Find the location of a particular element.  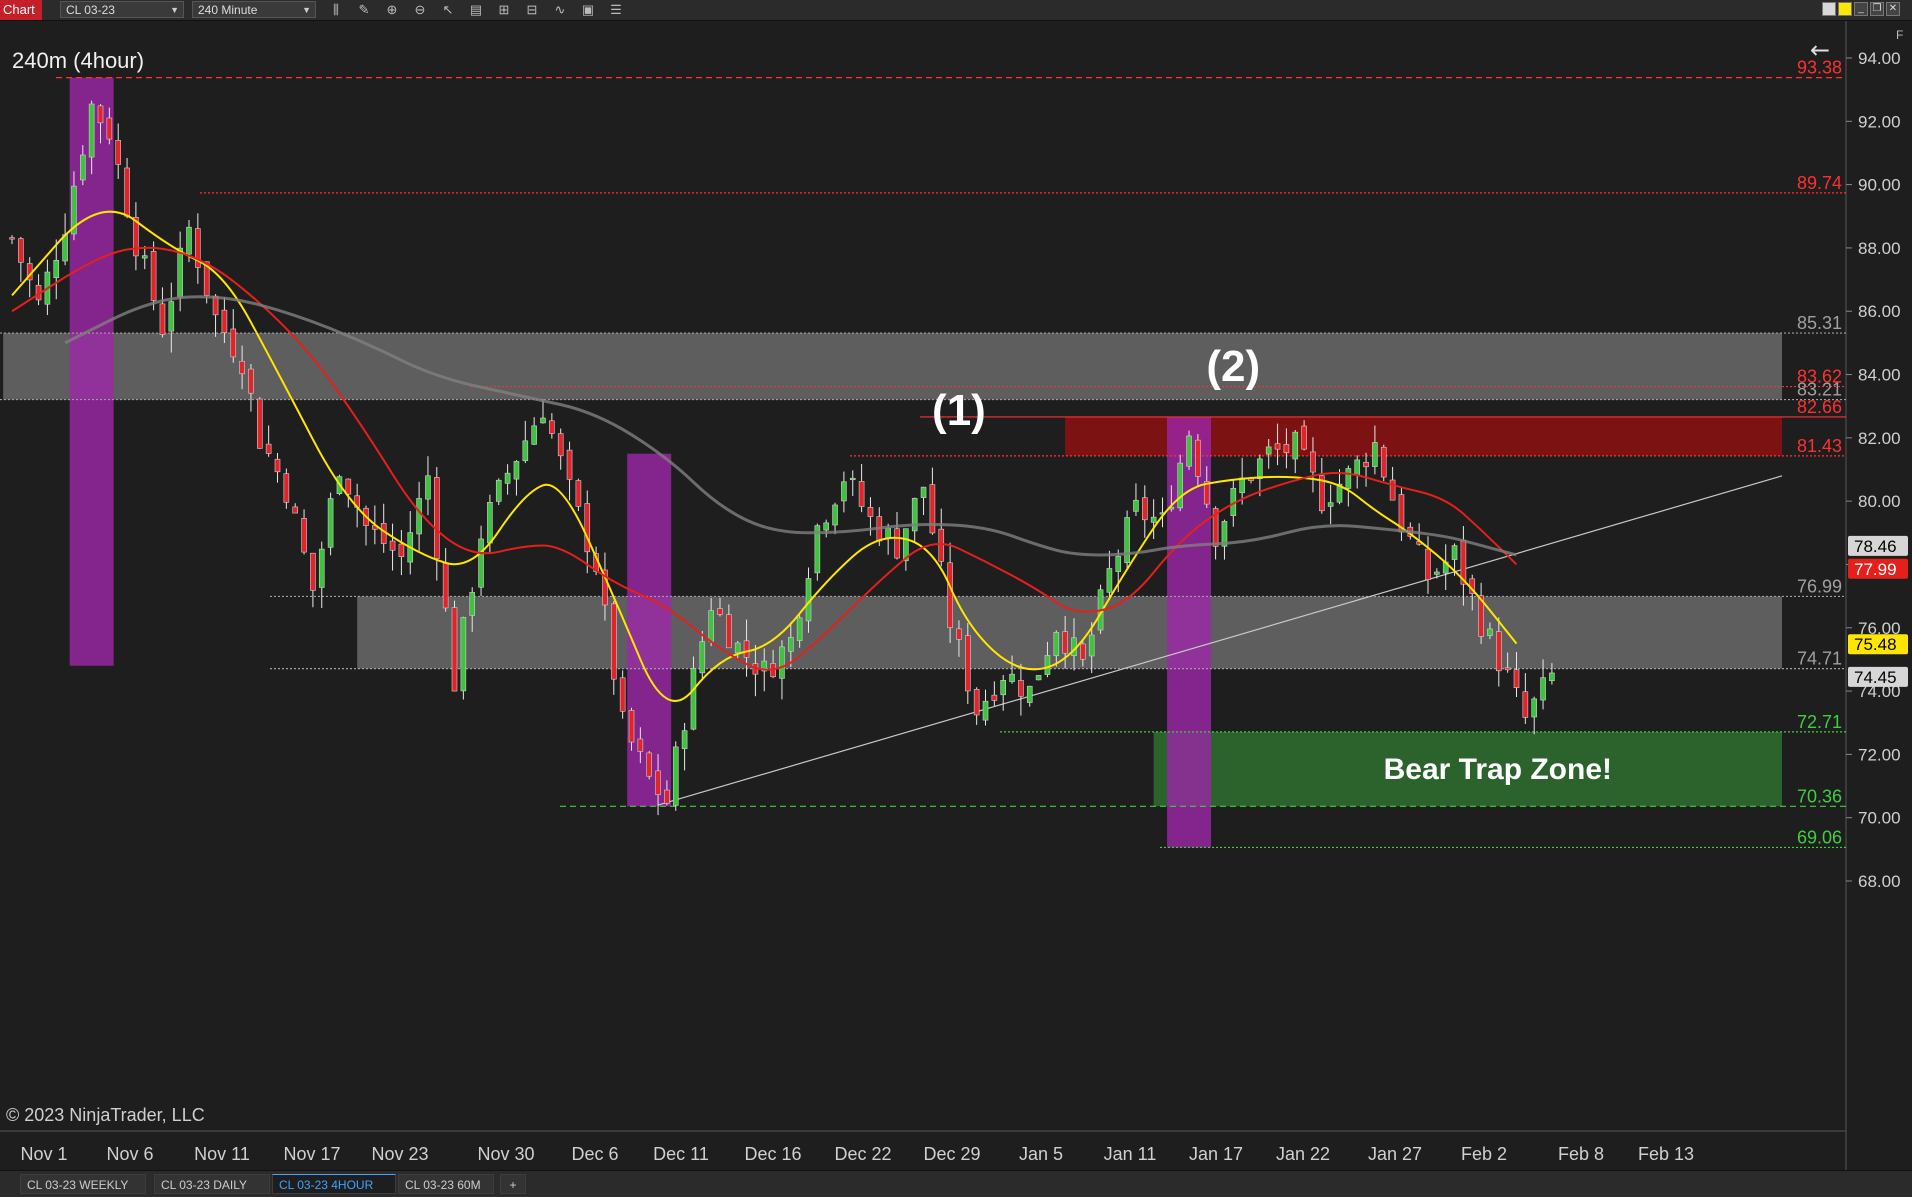

instrument-selector: CL 03-23 ▼ is located at coordinates (122, 9).